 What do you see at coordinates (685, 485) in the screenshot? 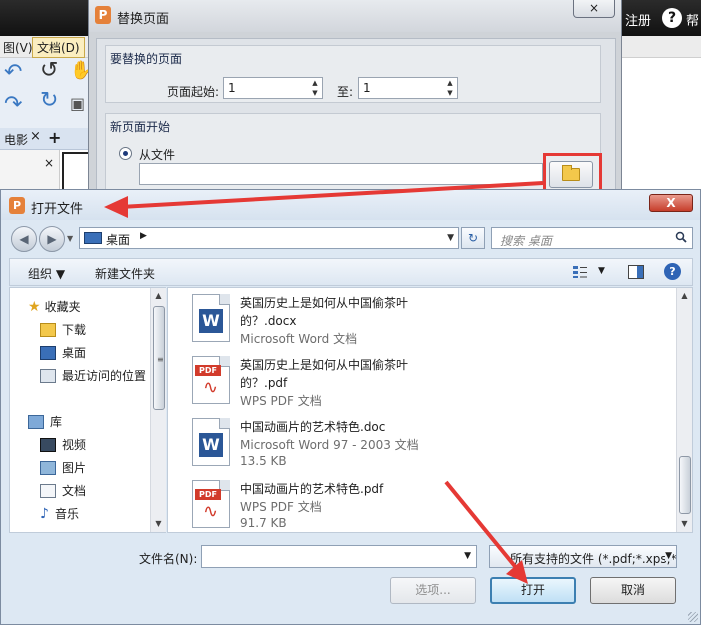
I see `scrollbar-thumb` at bounding box center [685, 485].